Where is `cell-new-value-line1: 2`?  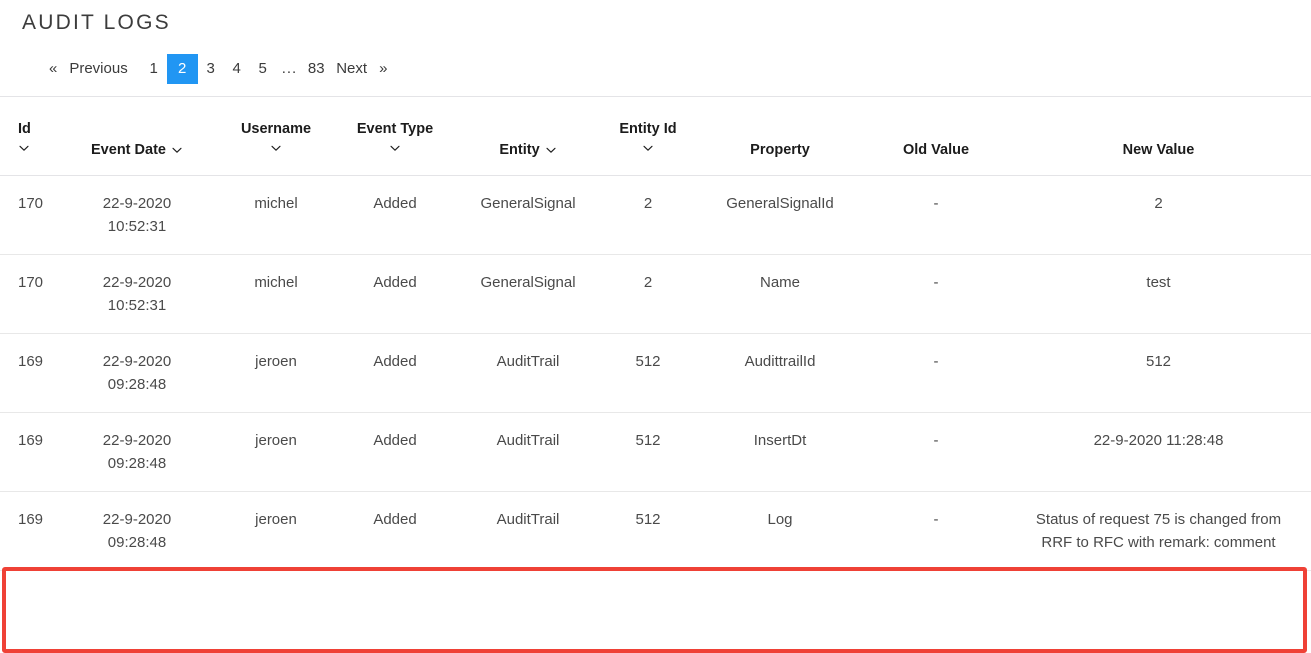
cell-new-value-line1: 2 is located at coordinates (1158, 203).